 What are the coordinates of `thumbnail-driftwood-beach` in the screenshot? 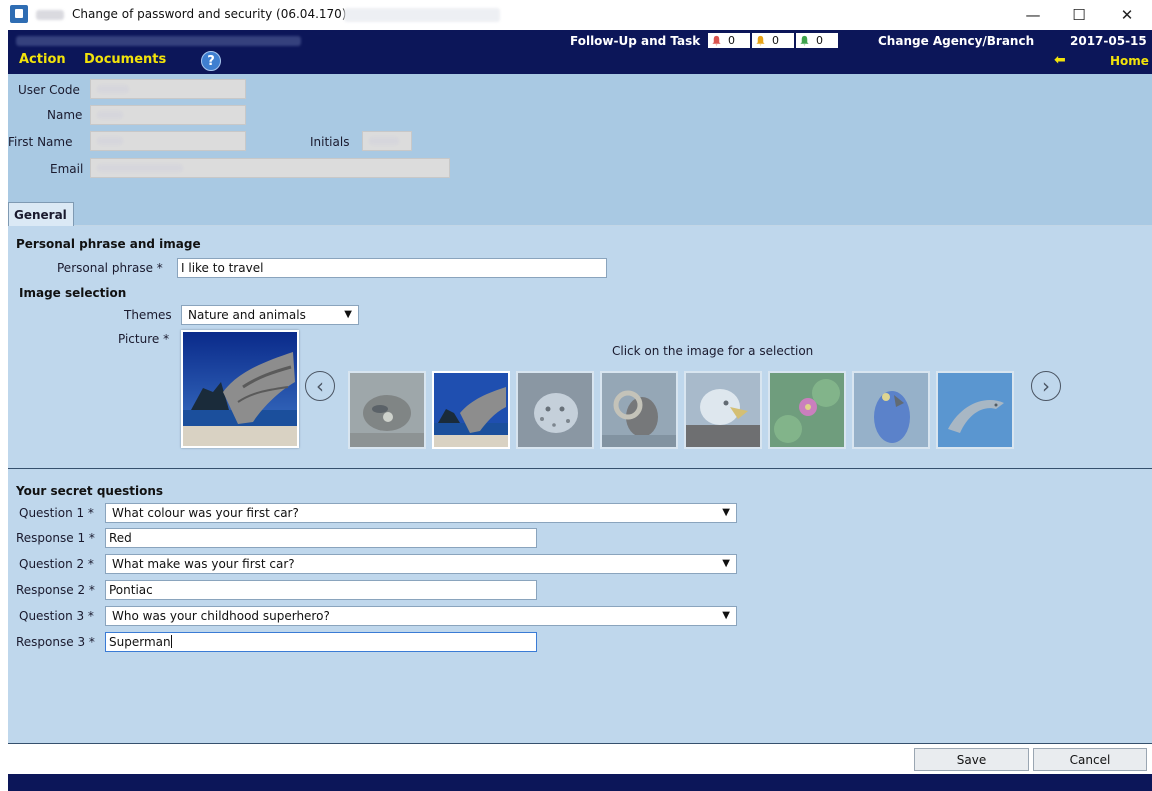 It's located at (471, 410).